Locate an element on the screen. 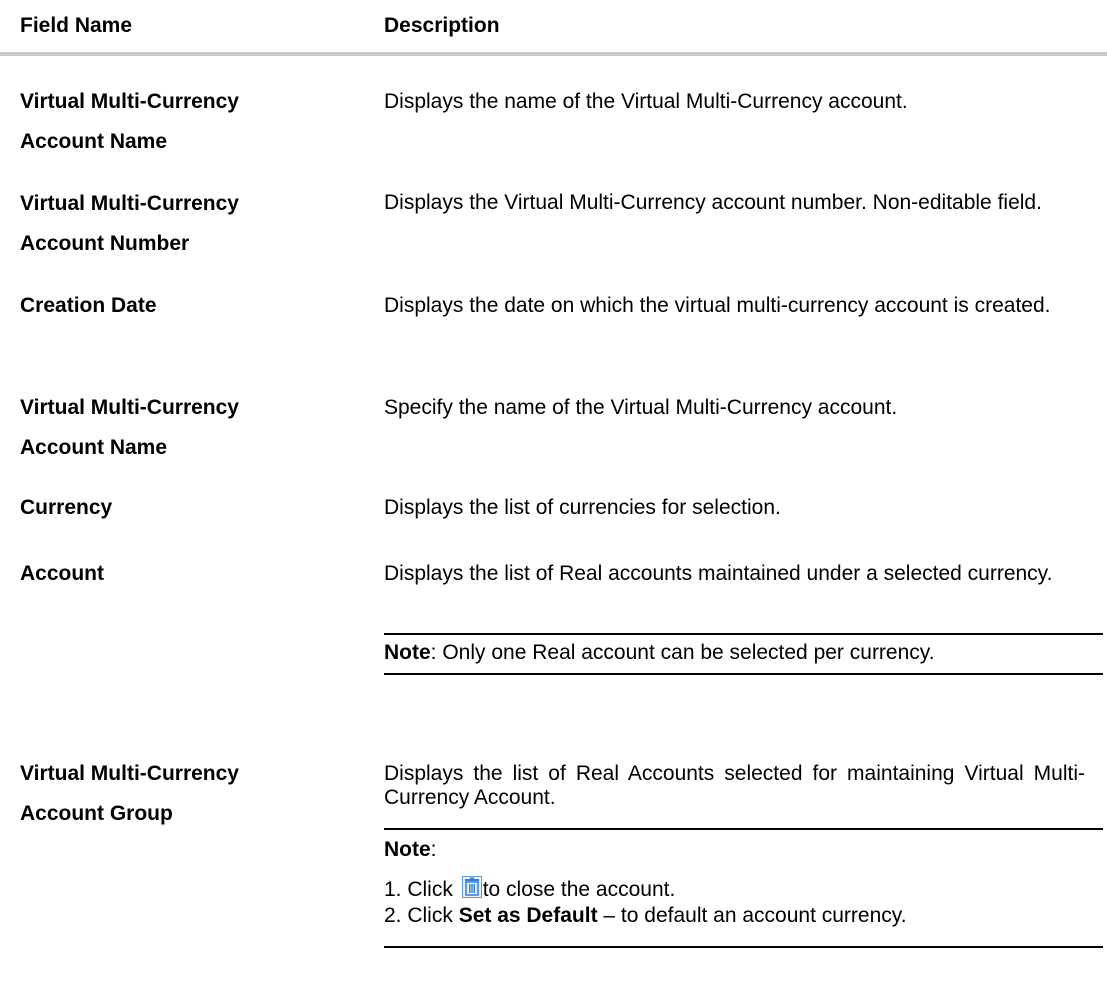 Image resolution: width=1107 pixels, height=998 pixels. row-name-line: Currency is located at coordinates (66, 507).